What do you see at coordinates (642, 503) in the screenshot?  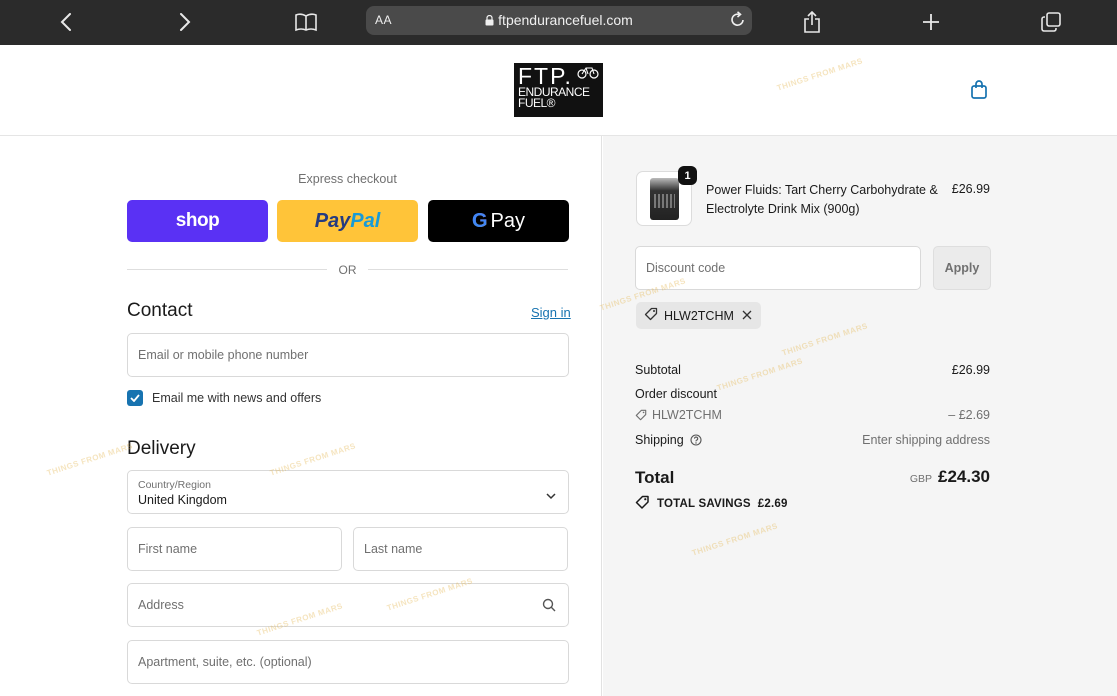 I see `savings-tag-icon` at bounding box center [642, 503].